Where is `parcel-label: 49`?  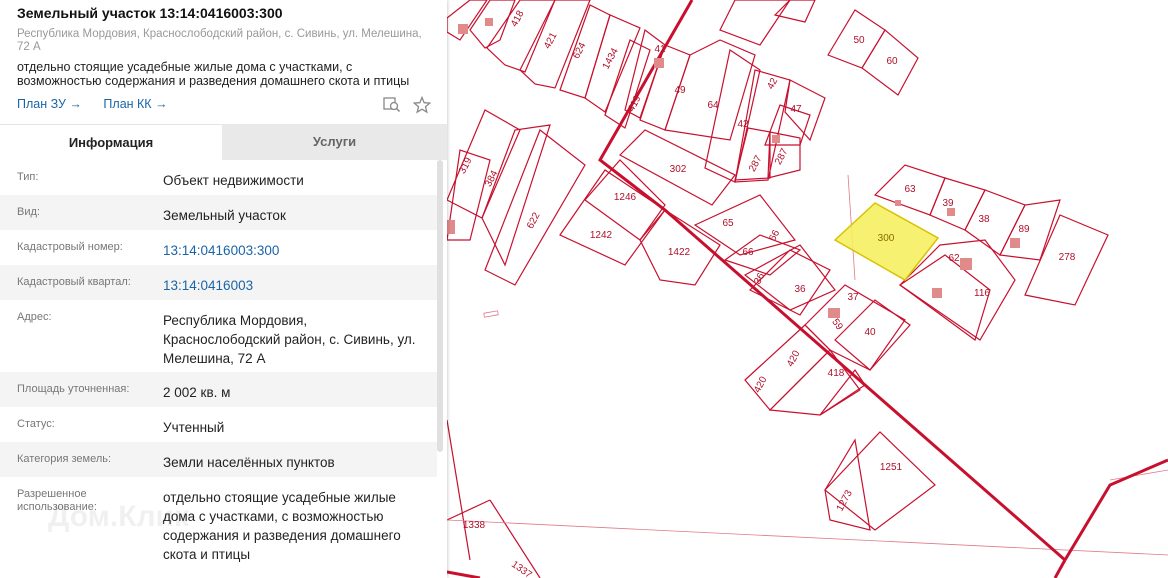
parcel-label: 49 is located at coordinates (680, 90).